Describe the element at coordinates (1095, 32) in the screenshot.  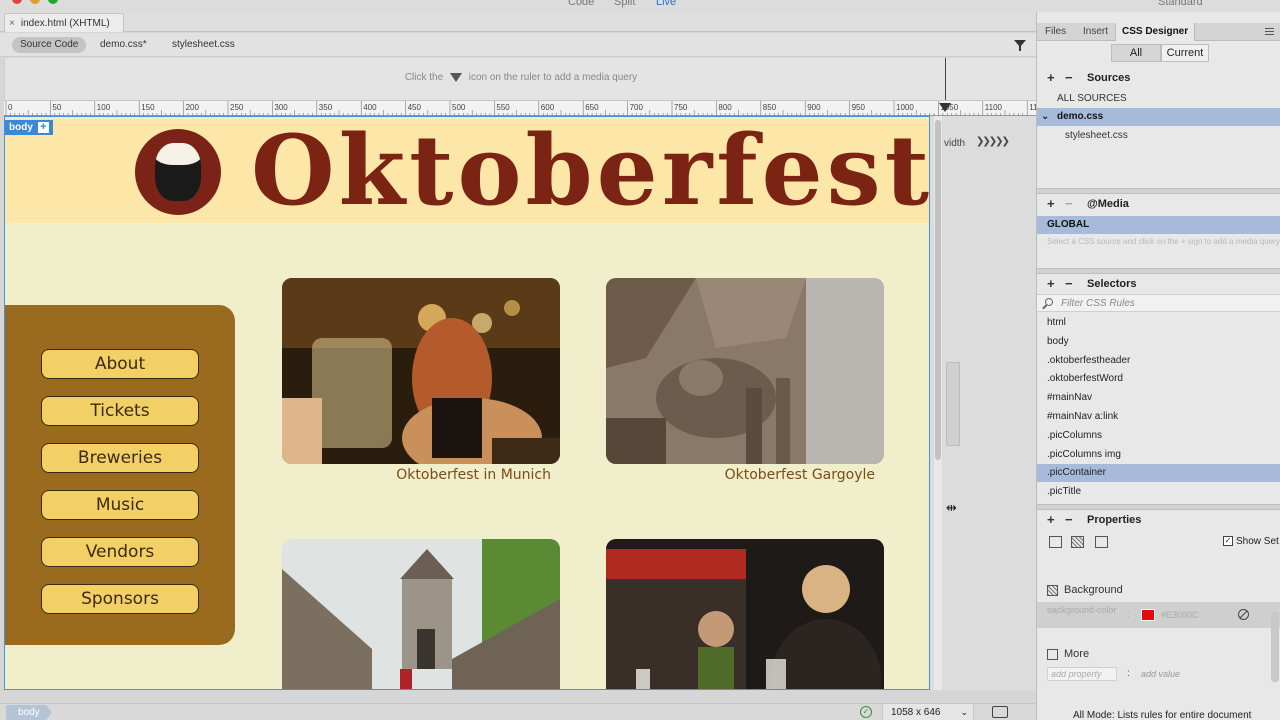
I see `tab-insert: Insert` at that location.